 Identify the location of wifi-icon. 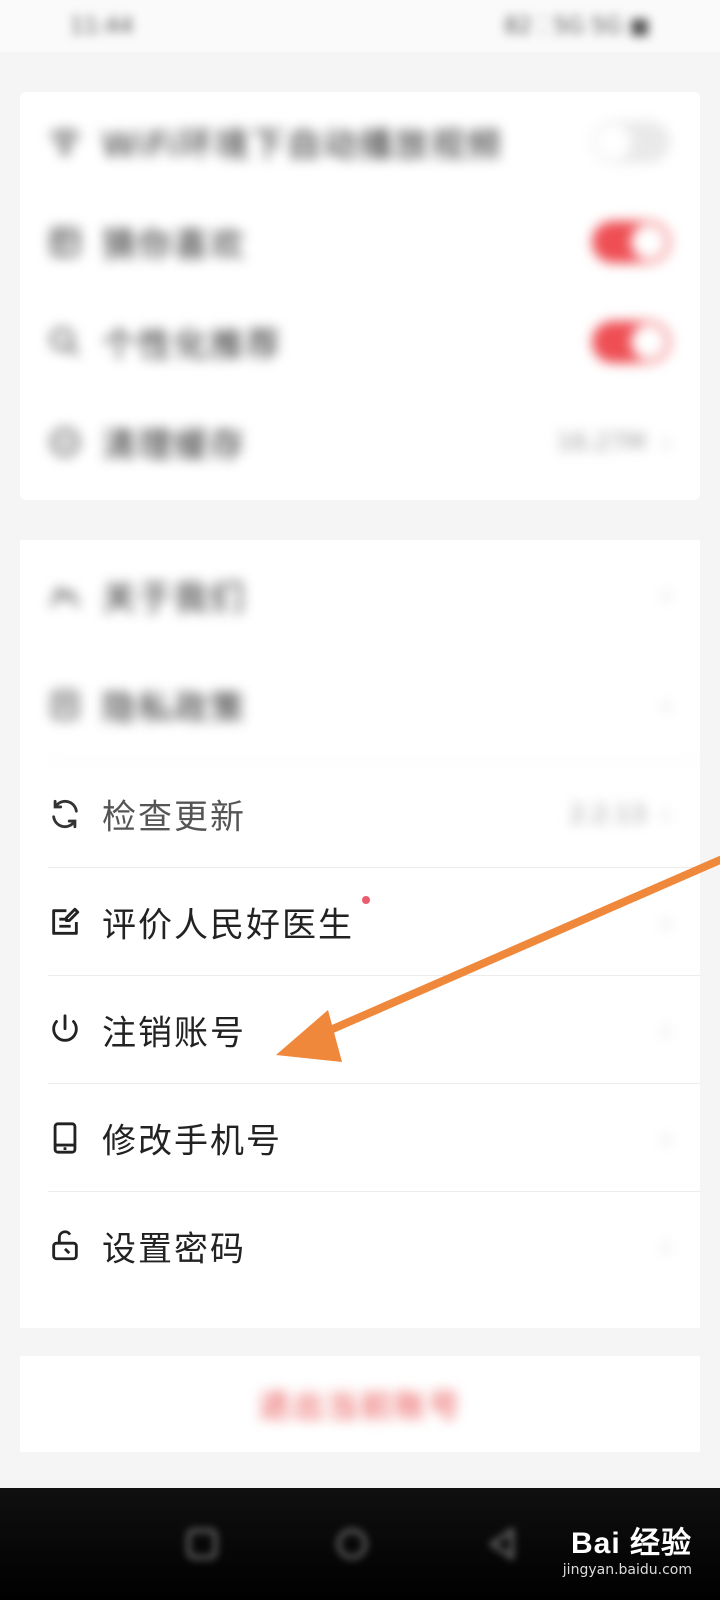
(65, 142).